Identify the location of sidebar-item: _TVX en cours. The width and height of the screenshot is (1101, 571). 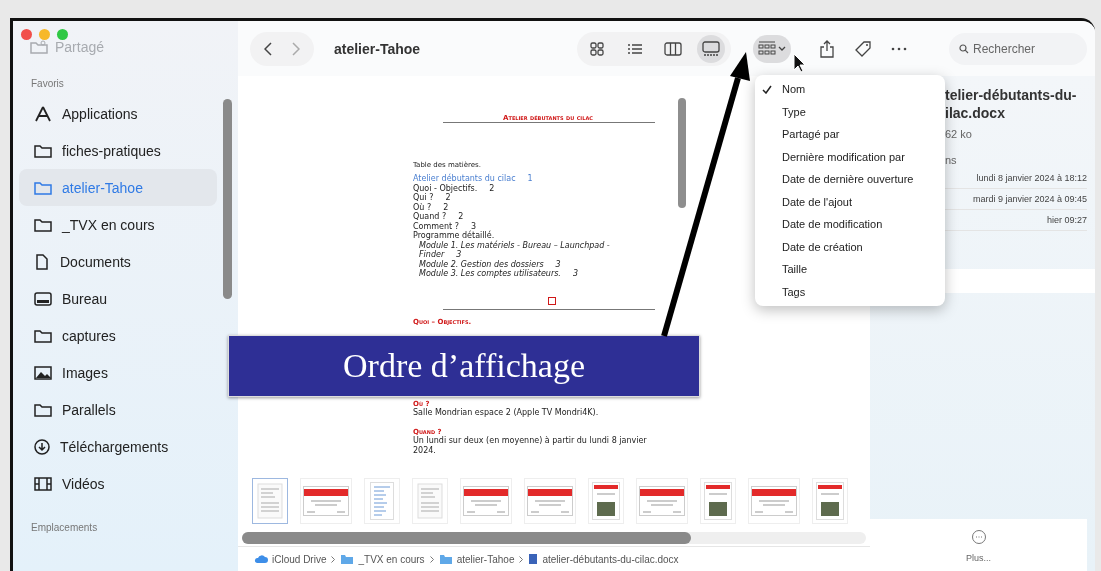
(118, 224).